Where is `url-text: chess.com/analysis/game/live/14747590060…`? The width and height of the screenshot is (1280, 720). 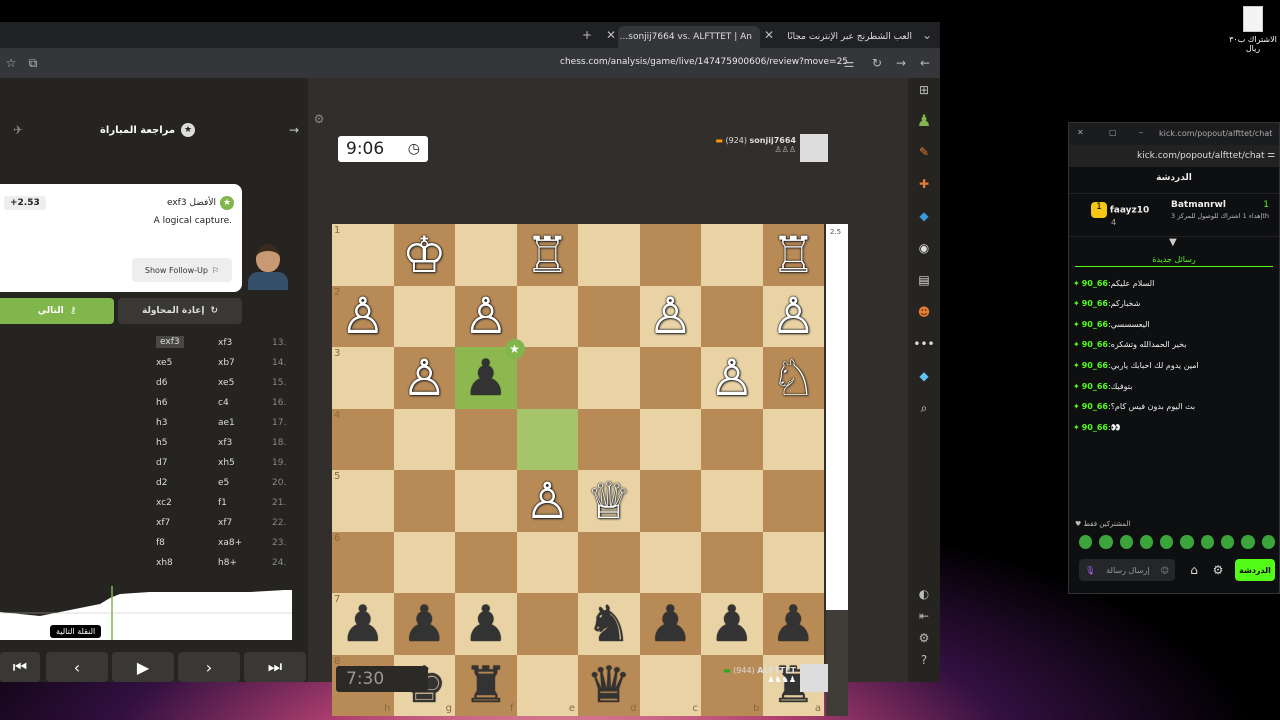 url-text: chess.com/analysis/game/live/14747590060… is located at coordinates (704, 62).